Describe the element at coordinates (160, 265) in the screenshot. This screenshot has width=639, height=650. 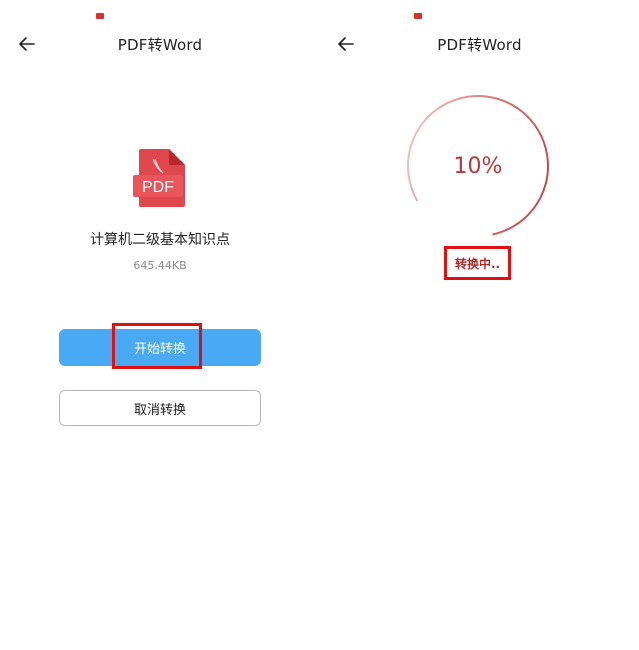
I see `file-size: 645.44KB` at that location.